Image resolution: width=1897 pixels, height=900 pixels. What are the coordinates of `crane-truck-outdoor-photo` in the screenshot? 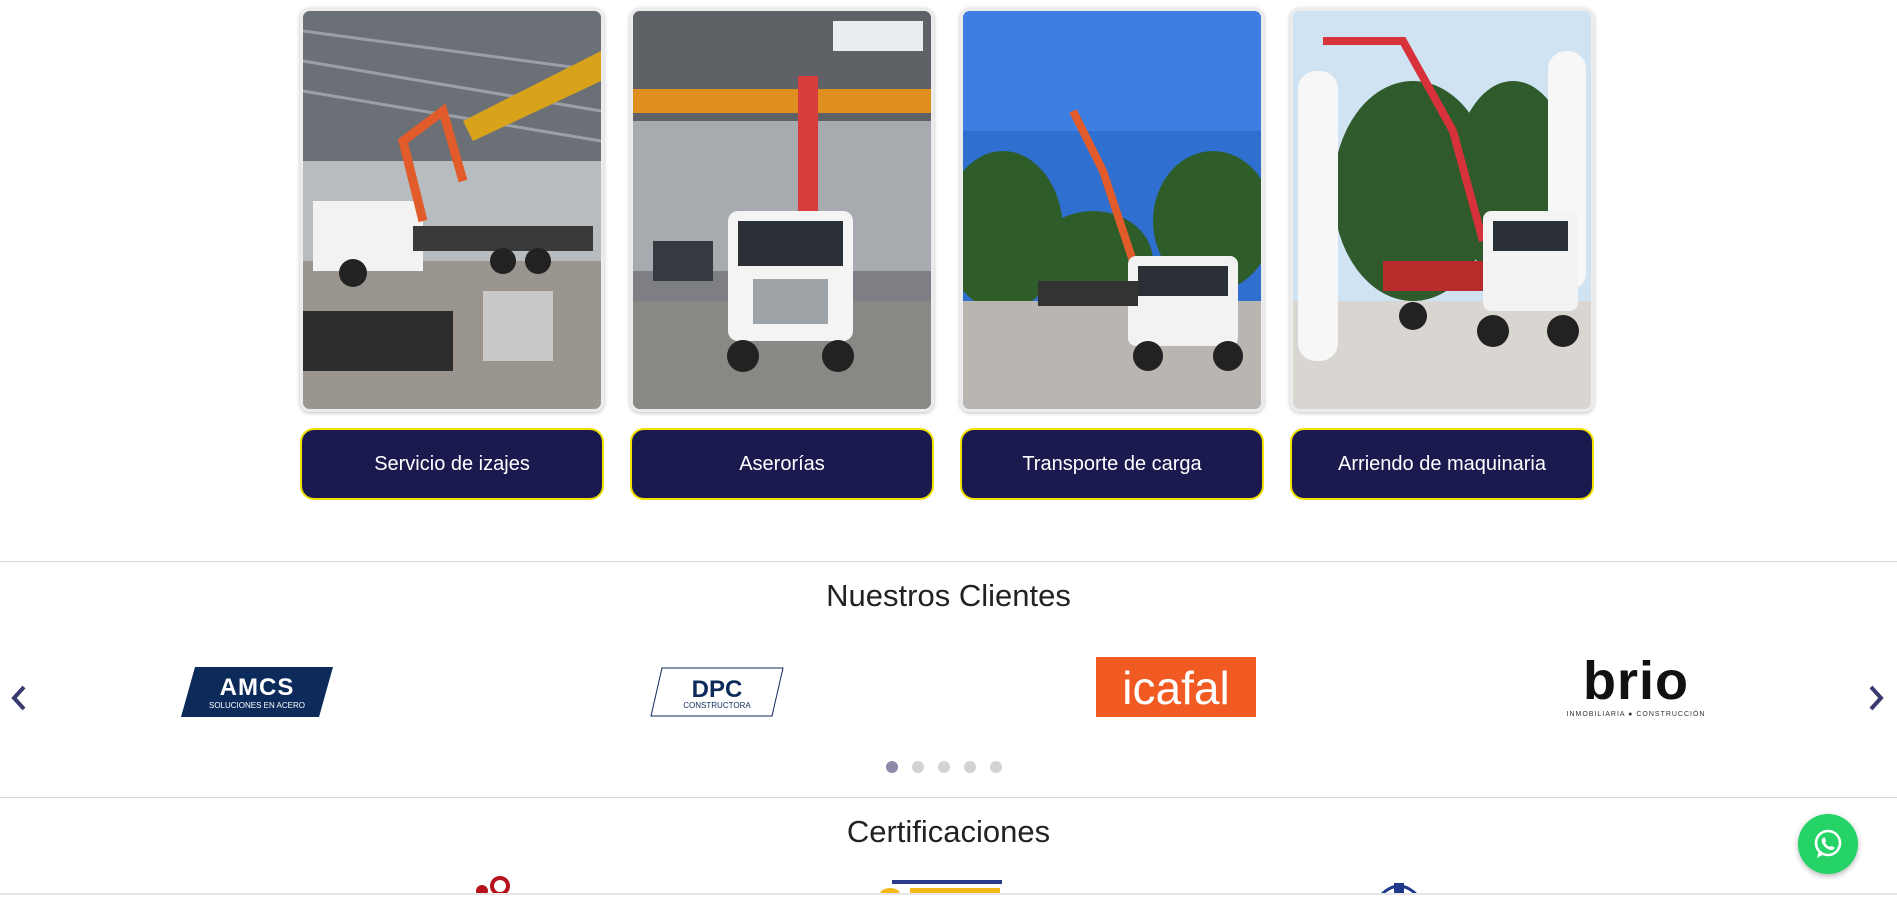 It's located at (1112, 210).